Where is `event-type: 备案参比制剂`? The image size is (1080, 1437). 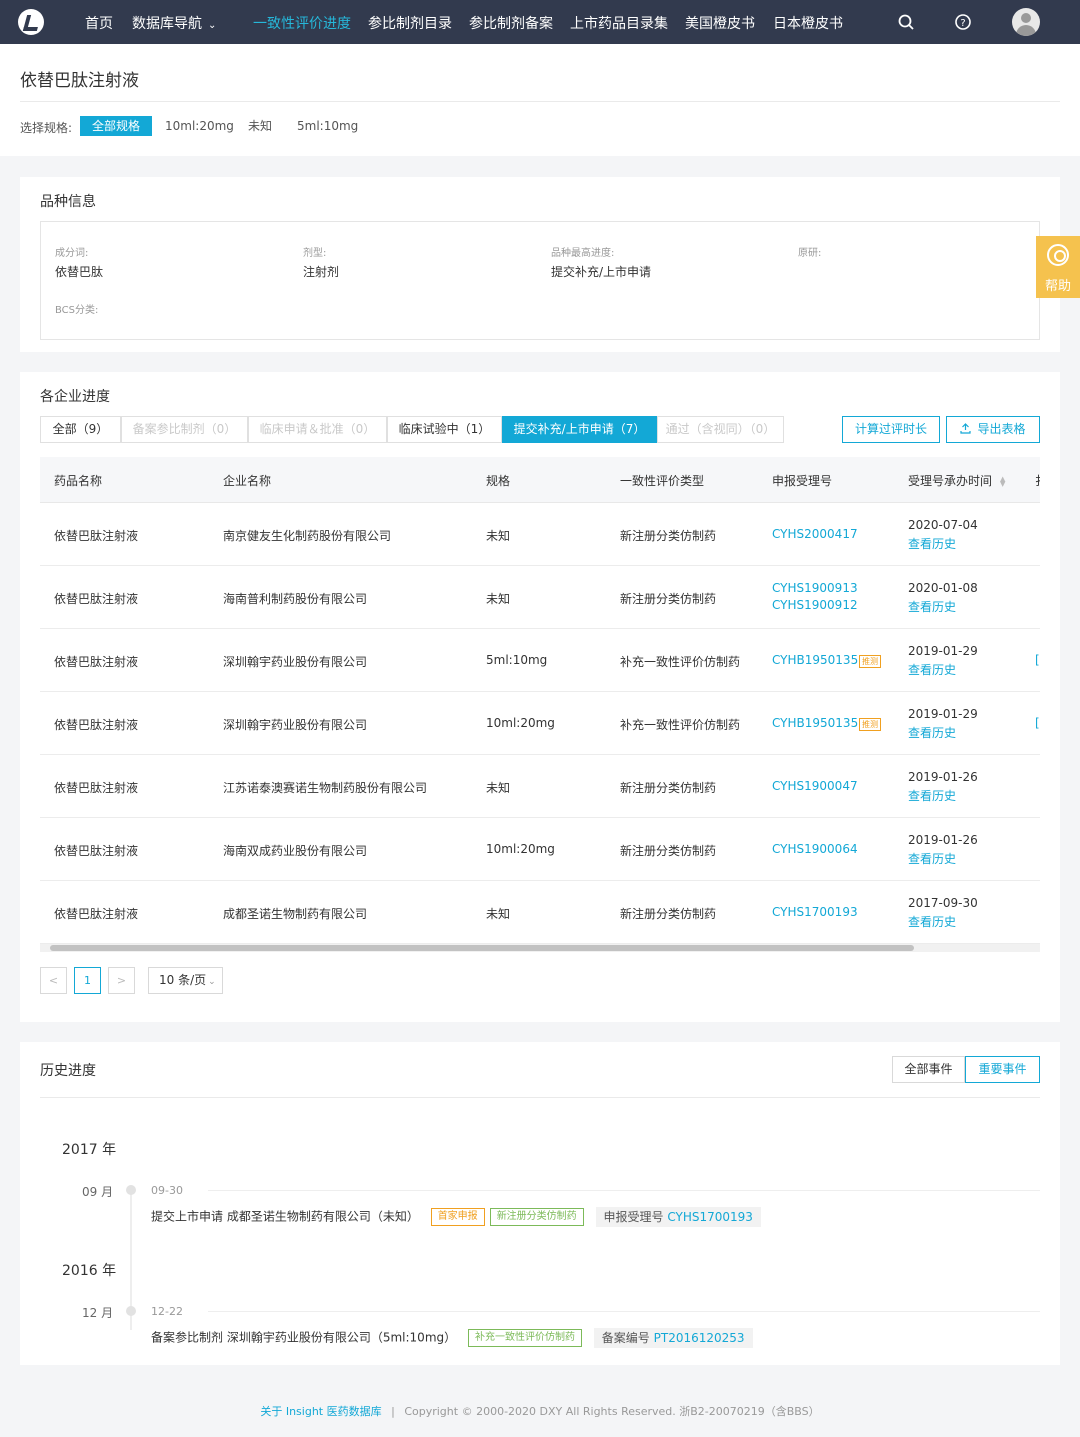
event-type: 备案参比制剂 is located at coordinates (187, 1337).